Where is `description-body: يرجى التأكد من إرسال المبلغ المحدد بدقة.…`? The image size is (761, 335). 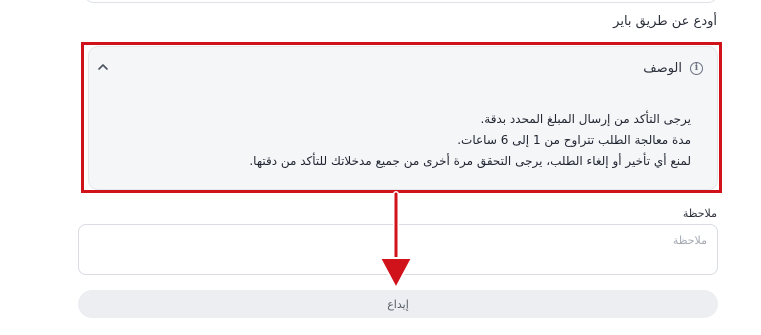 description-body: يرجى التأكد من إرسال المبلغ المحدد بدقة.… is located at coordinates (411, 140).